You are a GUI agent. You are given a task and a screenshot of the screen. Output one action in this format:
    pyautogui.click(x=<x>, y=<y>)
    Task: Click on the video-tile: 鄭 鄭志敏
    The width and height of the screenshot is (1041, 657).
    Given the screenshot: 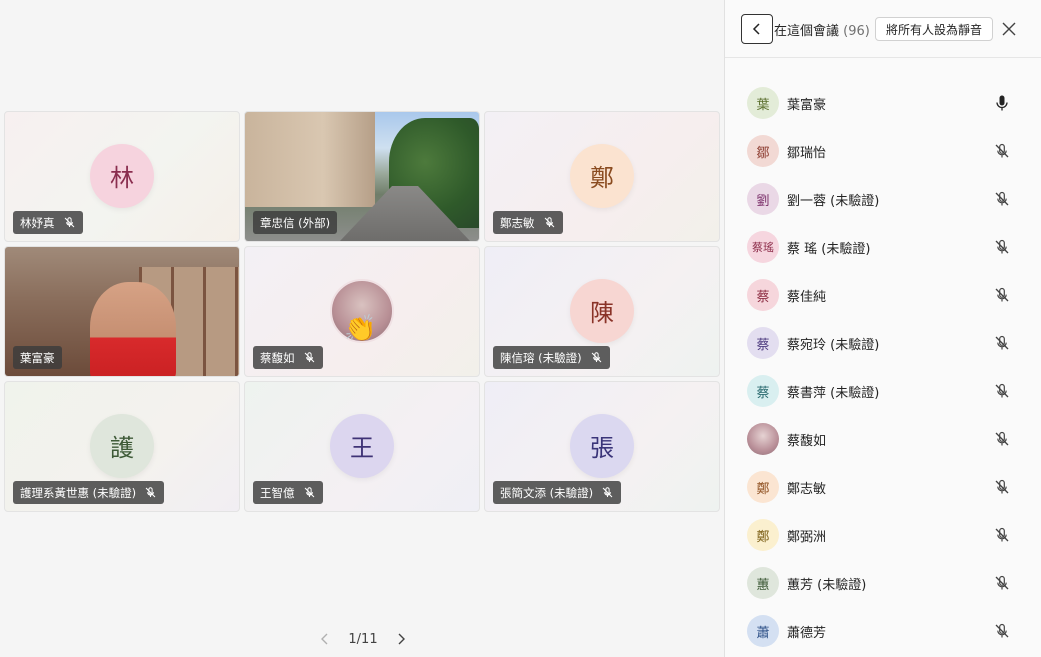 What is the action you would take?
    pyautogui.click(x=602, y=176)
    